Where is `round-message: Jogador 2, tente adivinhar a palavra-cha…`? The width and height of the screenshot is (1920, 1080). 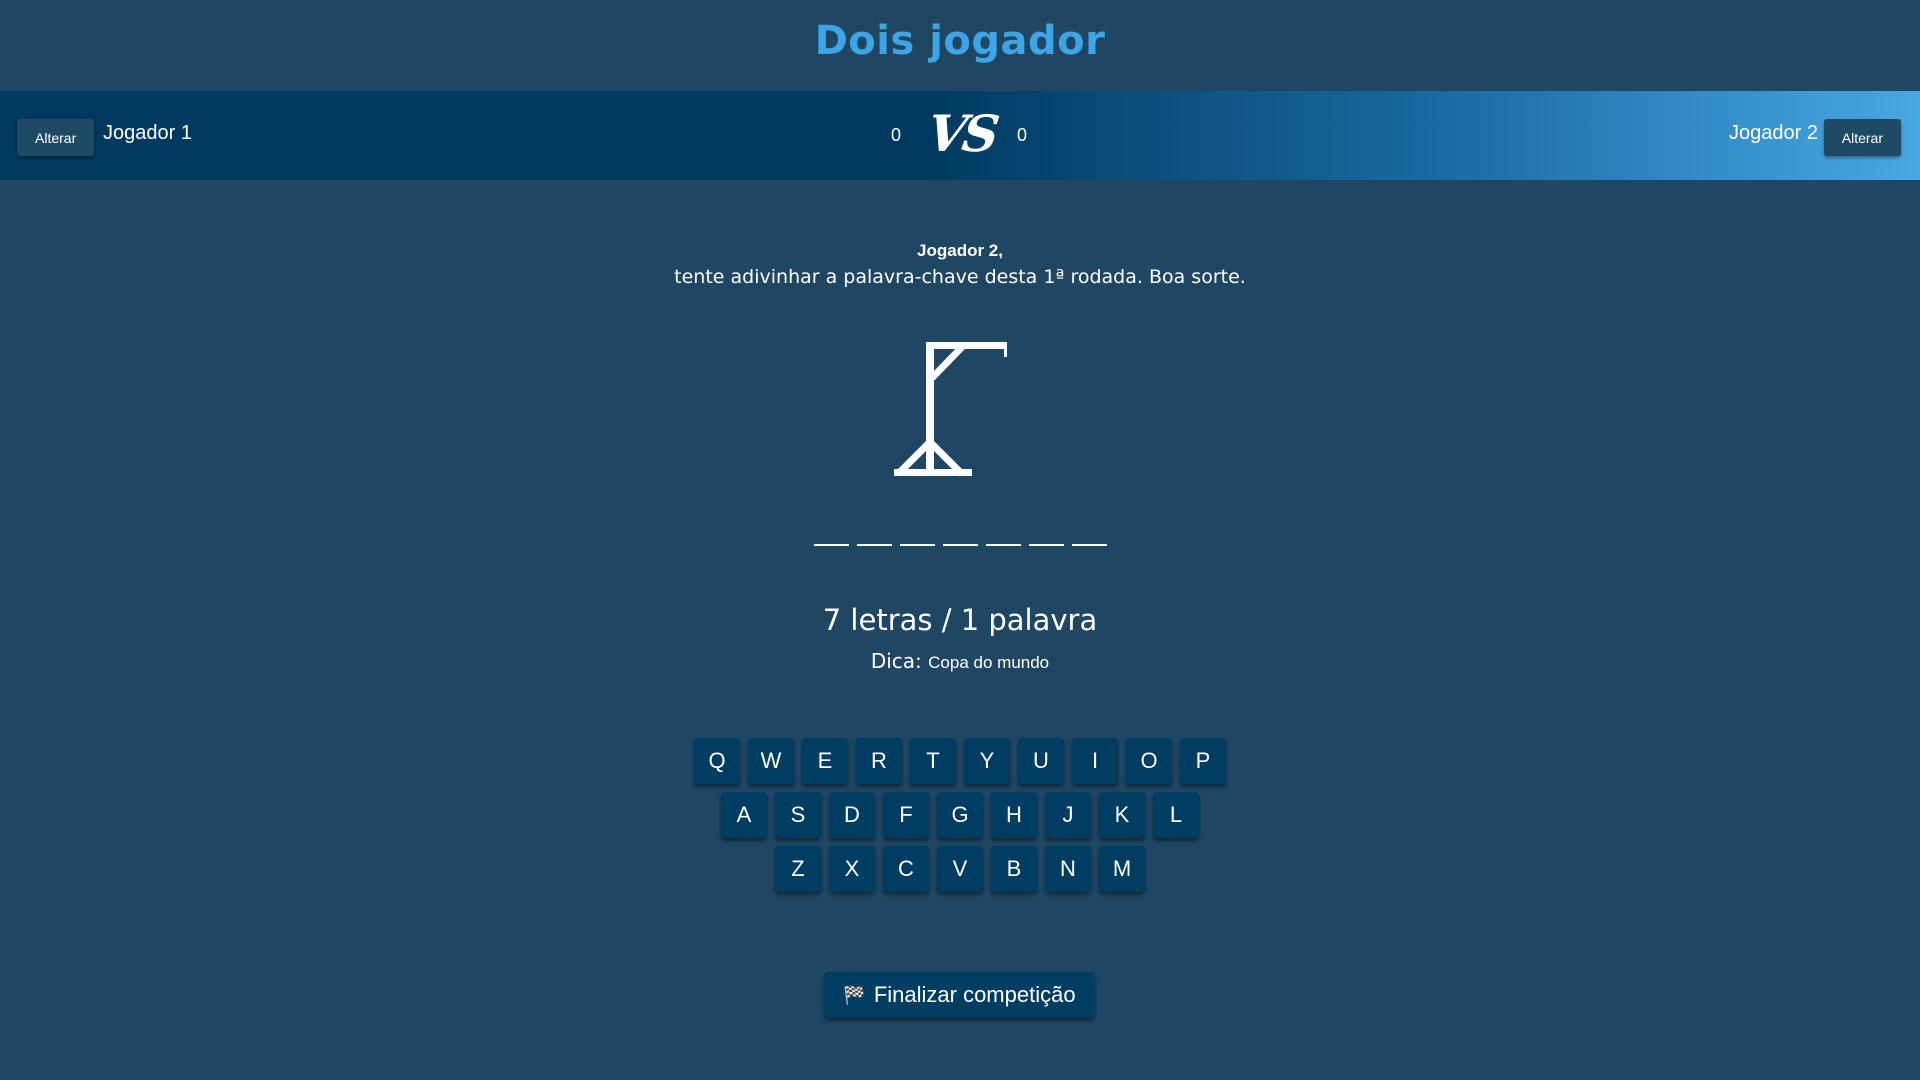 round-message: Jogador 2, tente adivinhar a palavra-cha… is located at coordinates (960, 264).